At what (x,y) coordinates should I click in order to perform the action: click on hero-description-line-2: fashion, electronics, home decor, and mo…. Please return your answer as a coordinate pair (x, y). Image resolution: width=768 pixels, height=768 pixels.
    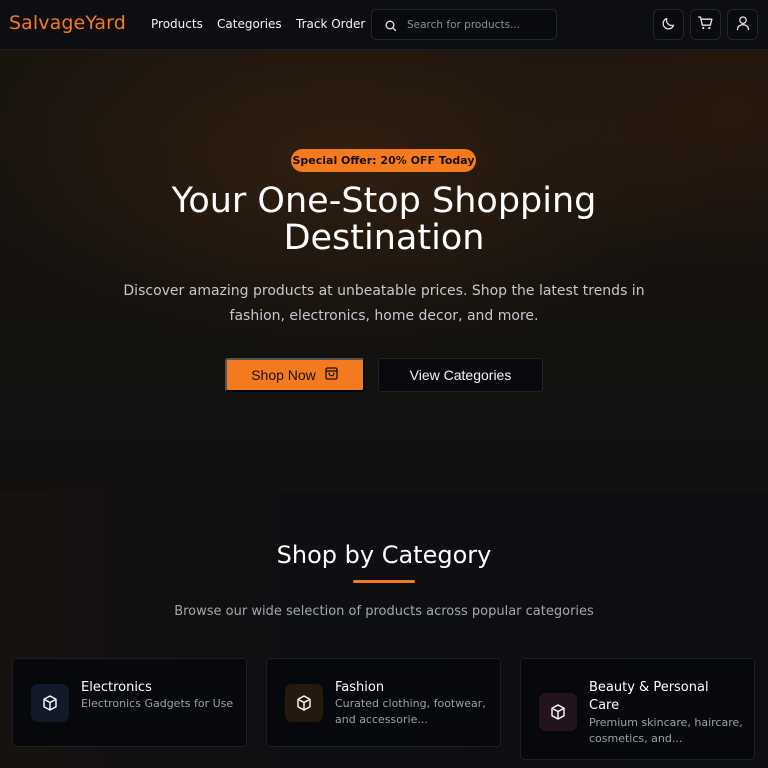
    Looking at the image, I should click on (384, 315).